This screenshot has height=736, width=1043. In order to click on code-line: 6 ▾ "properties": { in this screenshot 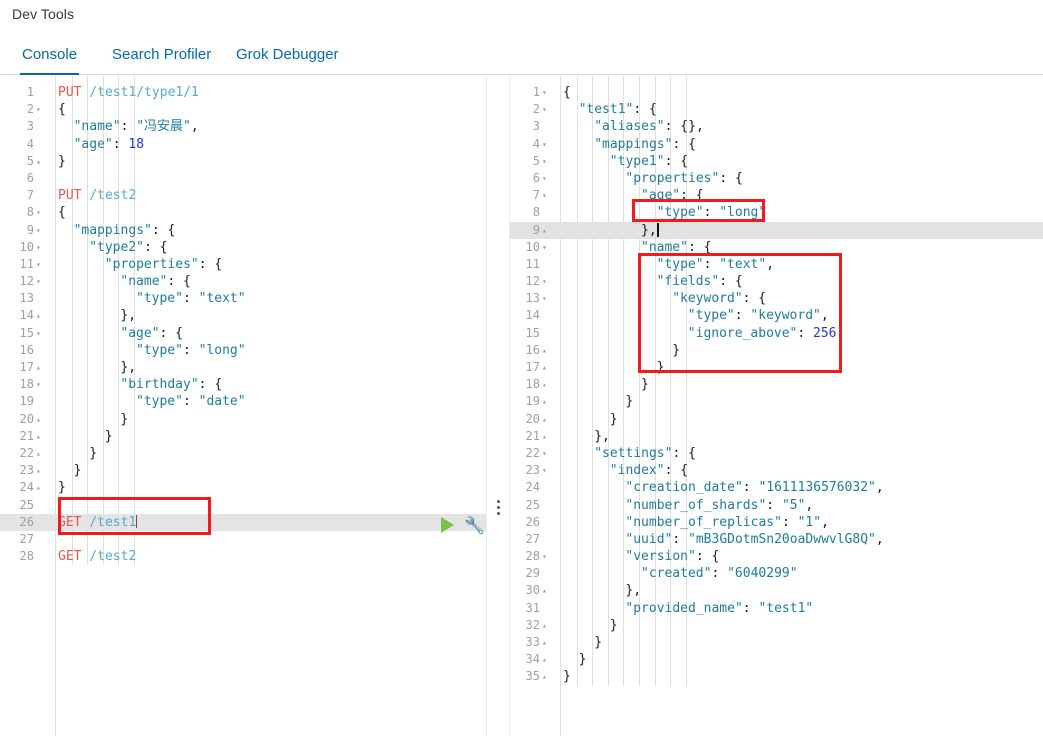, I will do `click(776, 178)`.